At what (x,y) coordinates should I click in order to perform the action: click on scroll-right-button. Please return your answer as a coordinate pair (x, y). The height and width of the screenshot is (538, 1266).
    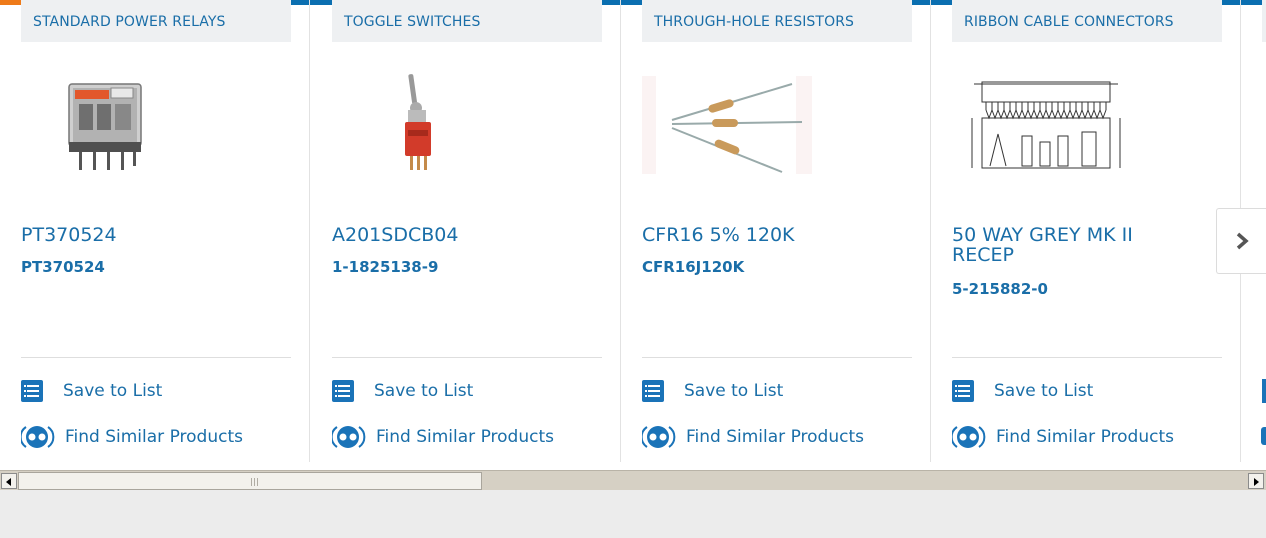
    Looking at the image, I should click on (1256, 481).